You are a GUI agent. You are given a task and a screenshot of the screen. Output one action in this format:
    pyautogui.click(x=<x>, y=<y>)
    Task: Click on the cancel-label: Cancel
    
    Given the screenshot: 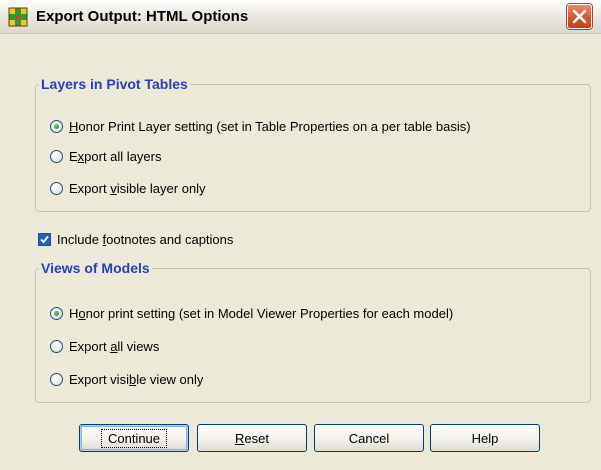 What is the action you would take?
    pyautogui.click(x=369, y=438)
    